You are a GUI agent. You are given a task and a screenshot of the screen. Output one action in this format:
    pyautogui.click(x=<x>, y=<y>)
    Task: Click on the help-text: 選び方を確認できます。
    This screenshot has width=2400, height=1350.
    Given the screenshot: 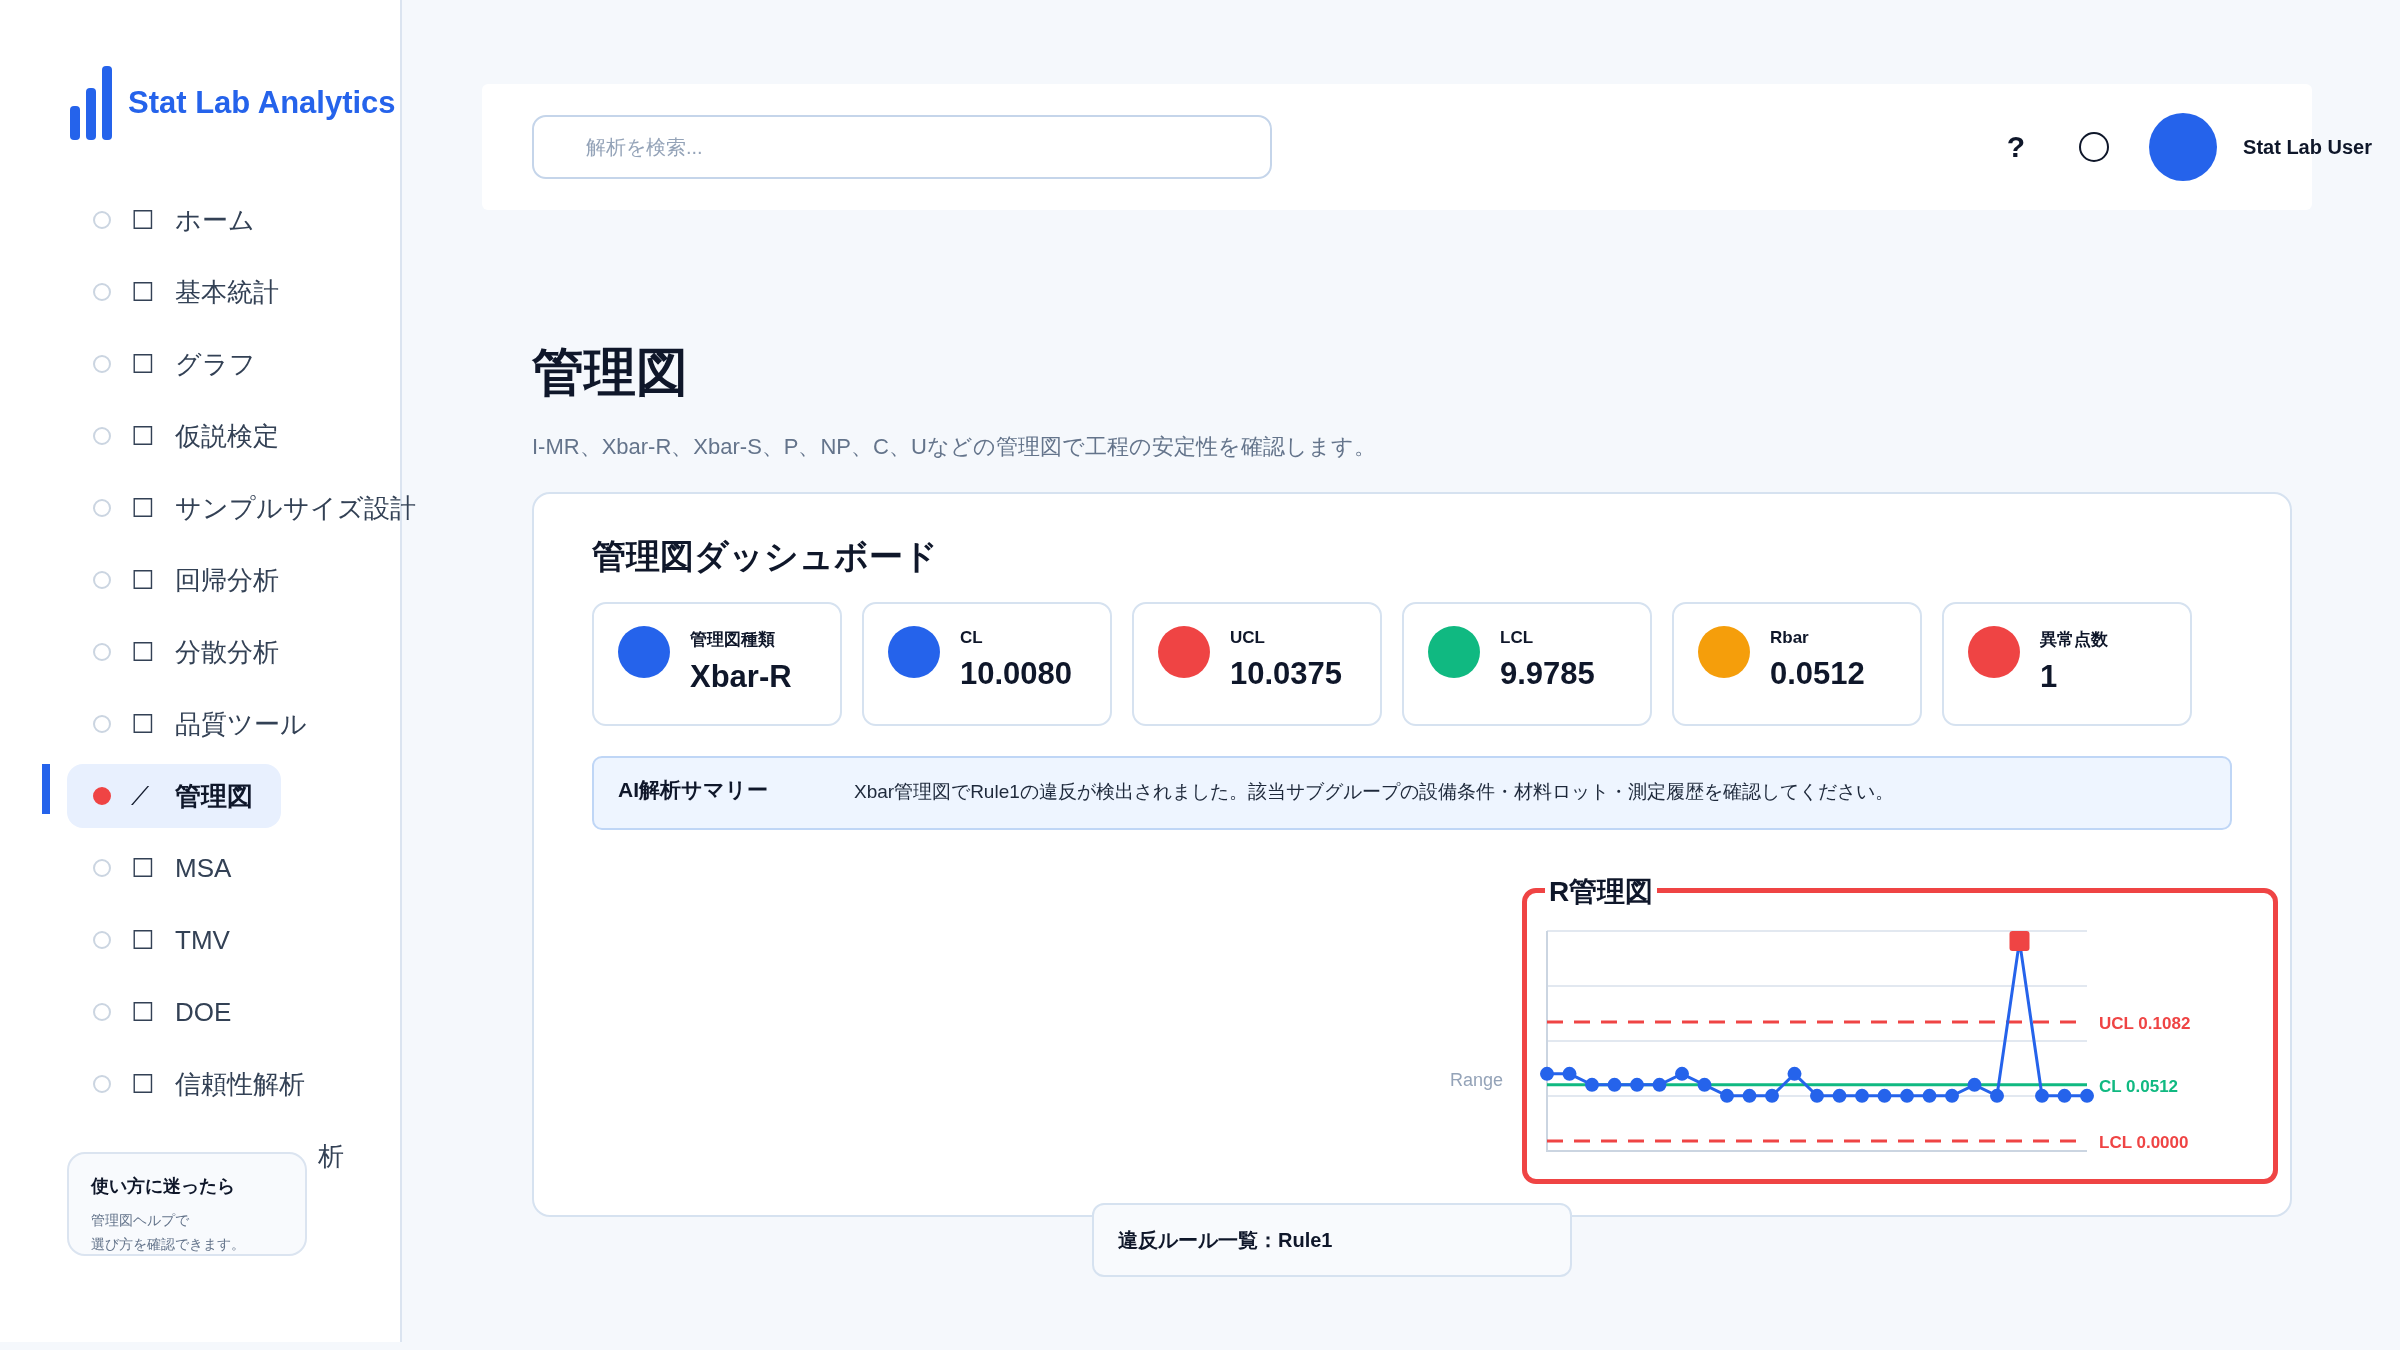 What is the action you would take?
    pyautogui.click(x=168, y=1244)
    